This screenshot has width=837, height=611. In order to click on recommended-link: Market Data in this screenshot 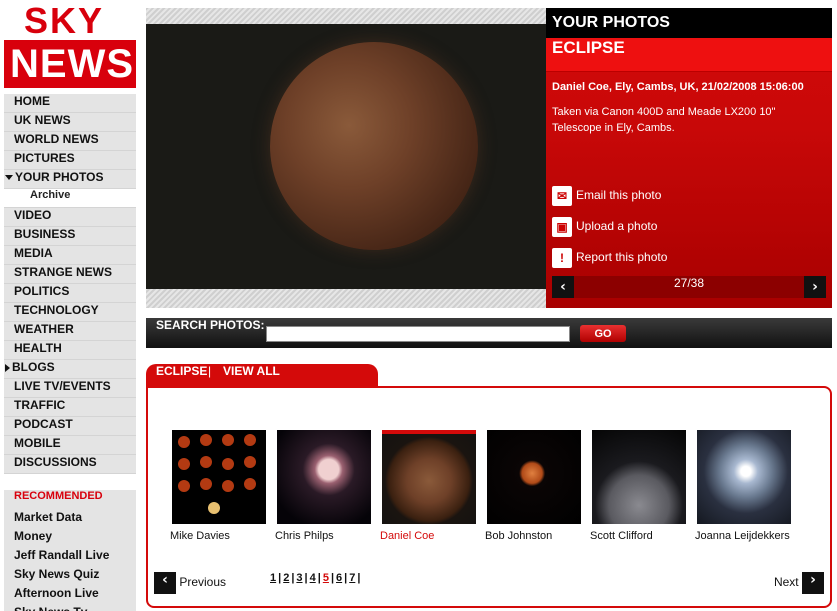, I will do `click(70, 519)`.